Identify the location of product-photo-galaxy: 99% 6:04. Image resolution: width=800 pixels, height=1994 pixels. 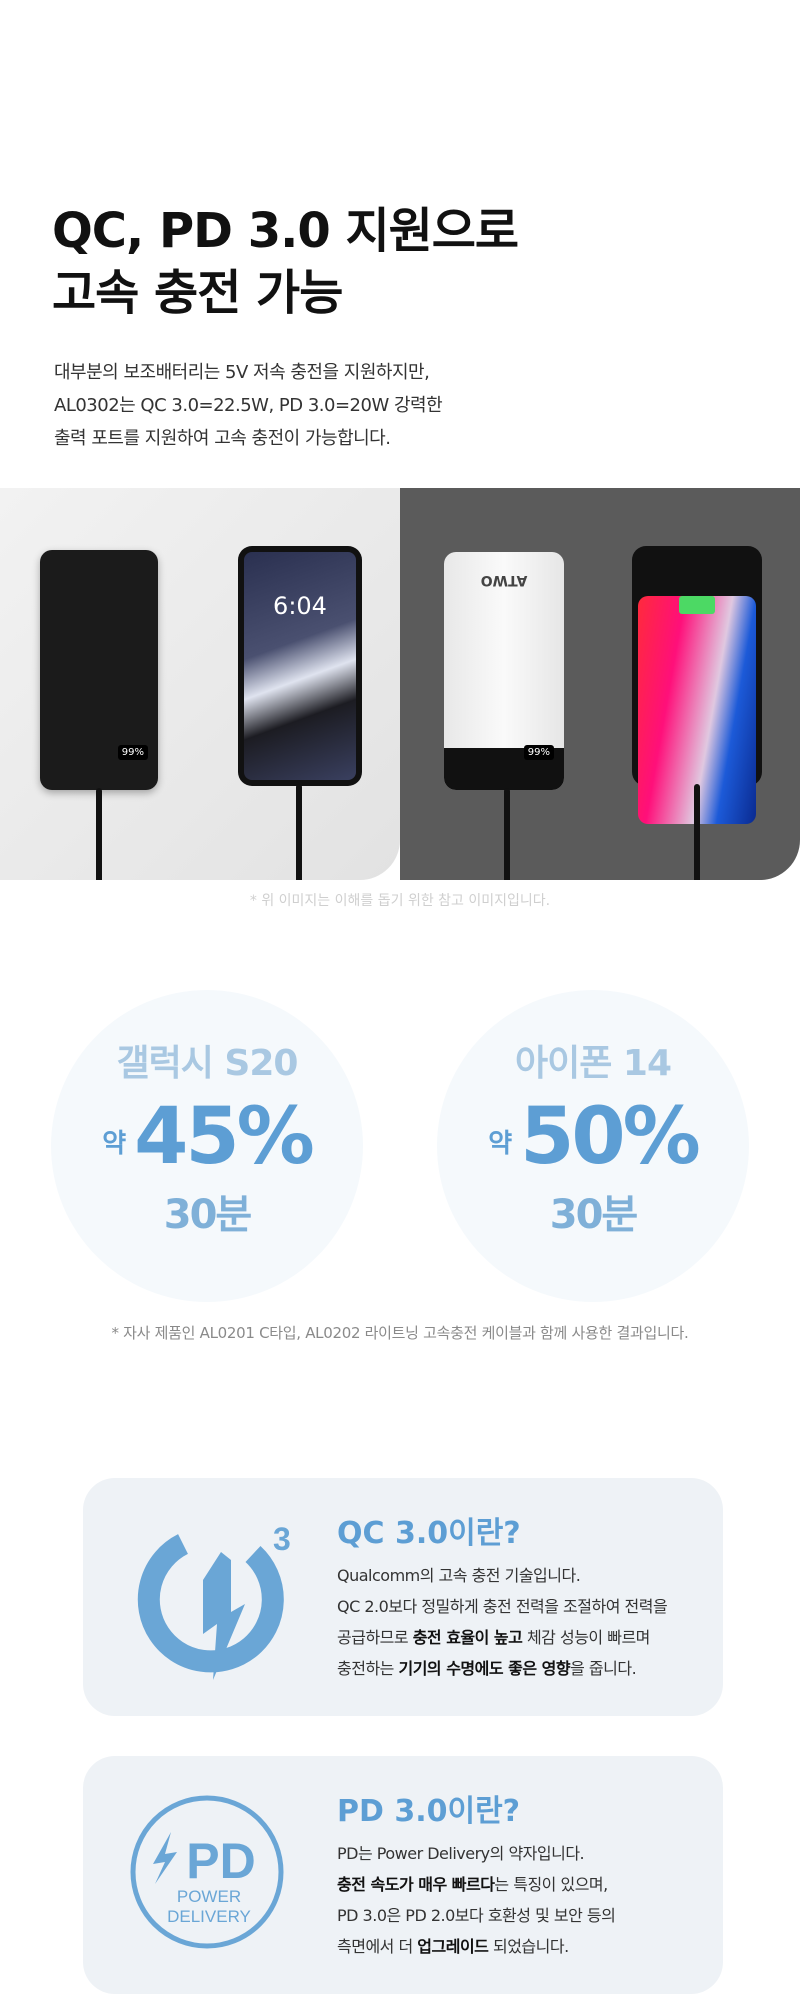
(200, 684).